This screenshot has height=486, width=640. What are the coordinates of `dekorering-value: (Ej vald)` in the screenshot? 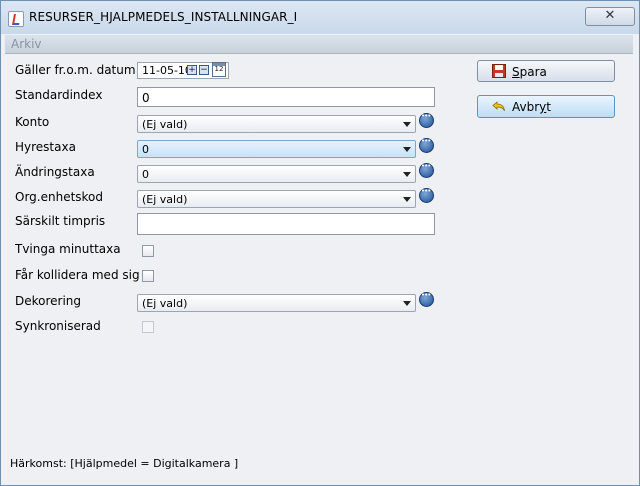 It's located at (165, 303).